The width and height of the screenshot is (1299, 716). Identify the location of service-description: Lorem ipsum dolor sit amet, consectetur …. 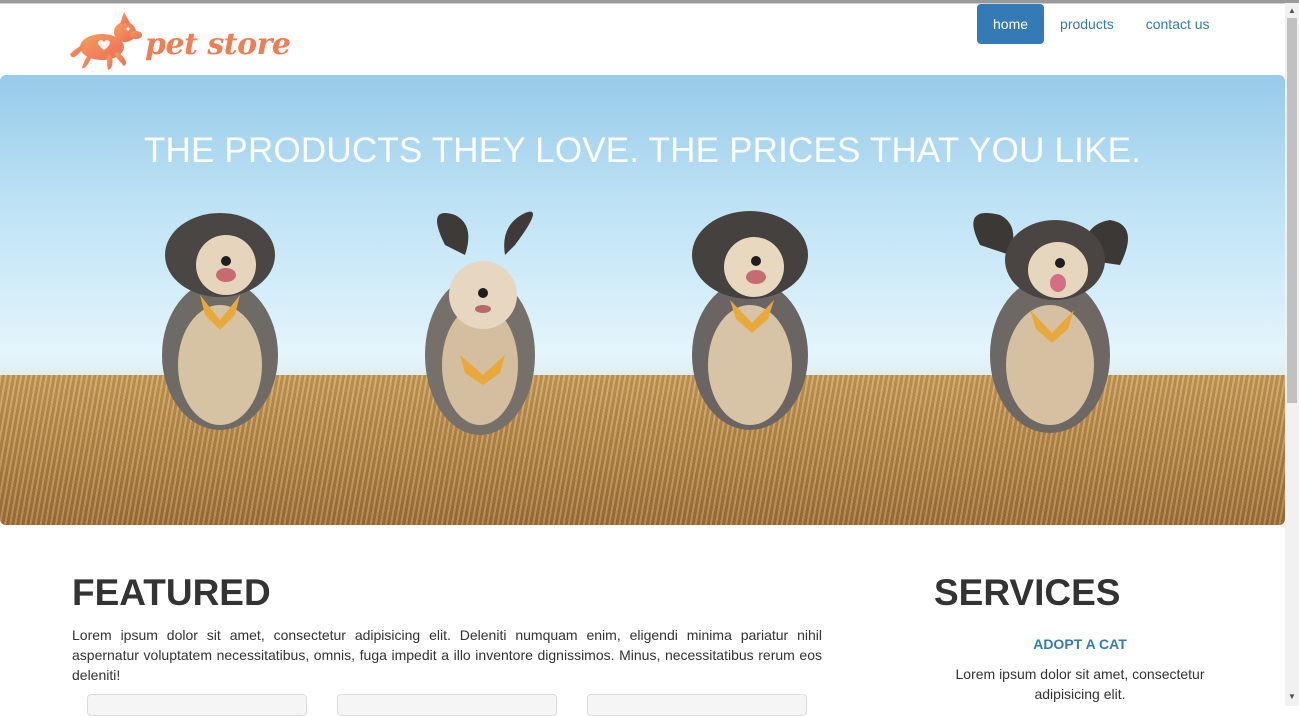
(1080, 684).